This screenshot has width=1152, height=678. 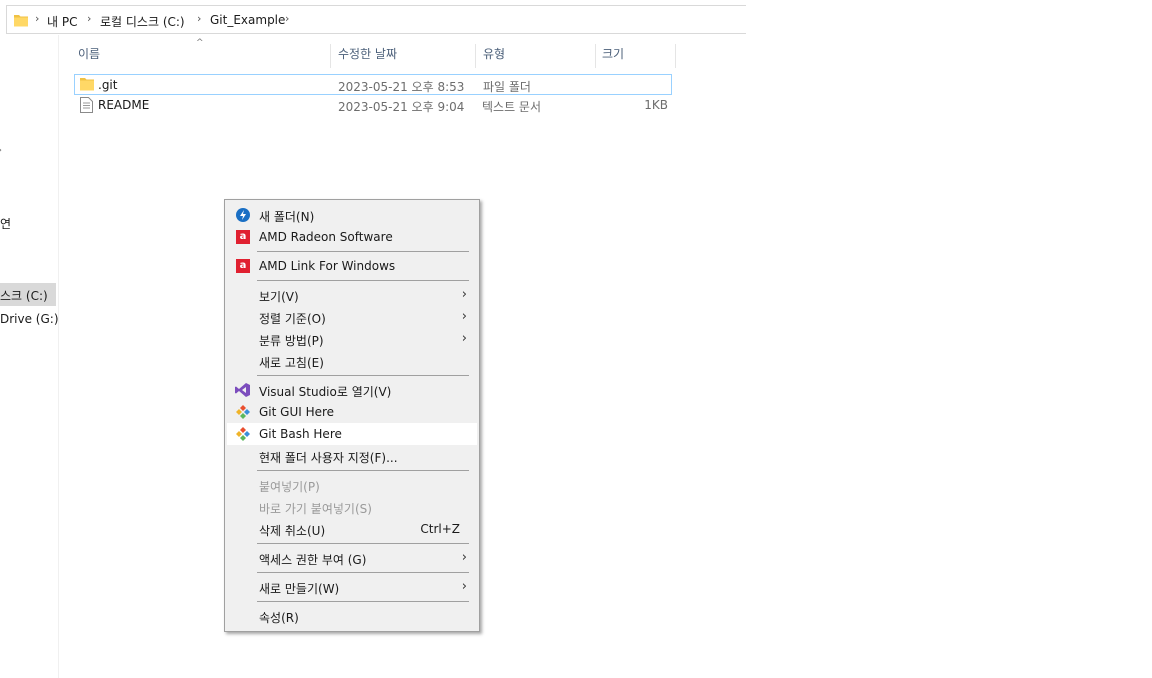 I want to click on menu-item-new-folder: 새 폴더(N), so click(x=352, y=215).